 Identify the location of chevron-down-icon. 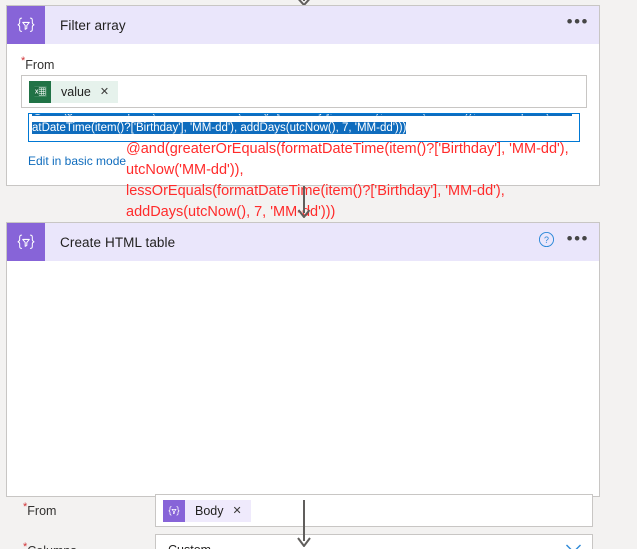
(573, 546).